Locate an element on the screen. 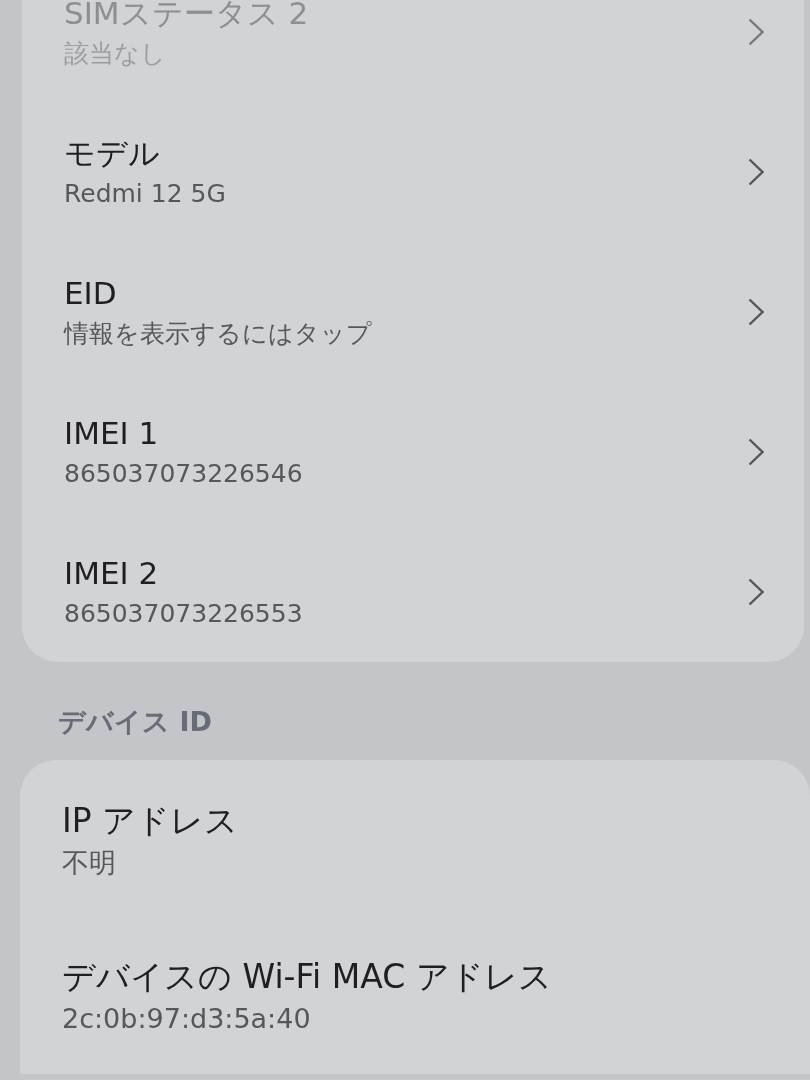  section-header: デバイス ID is located at coordinates (135, 722).